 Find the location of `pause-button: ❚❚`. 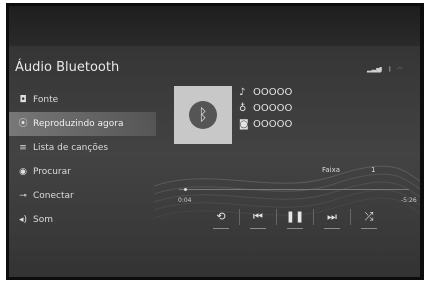

pause-button: ❚❚ is located at coordinates (295, 218).